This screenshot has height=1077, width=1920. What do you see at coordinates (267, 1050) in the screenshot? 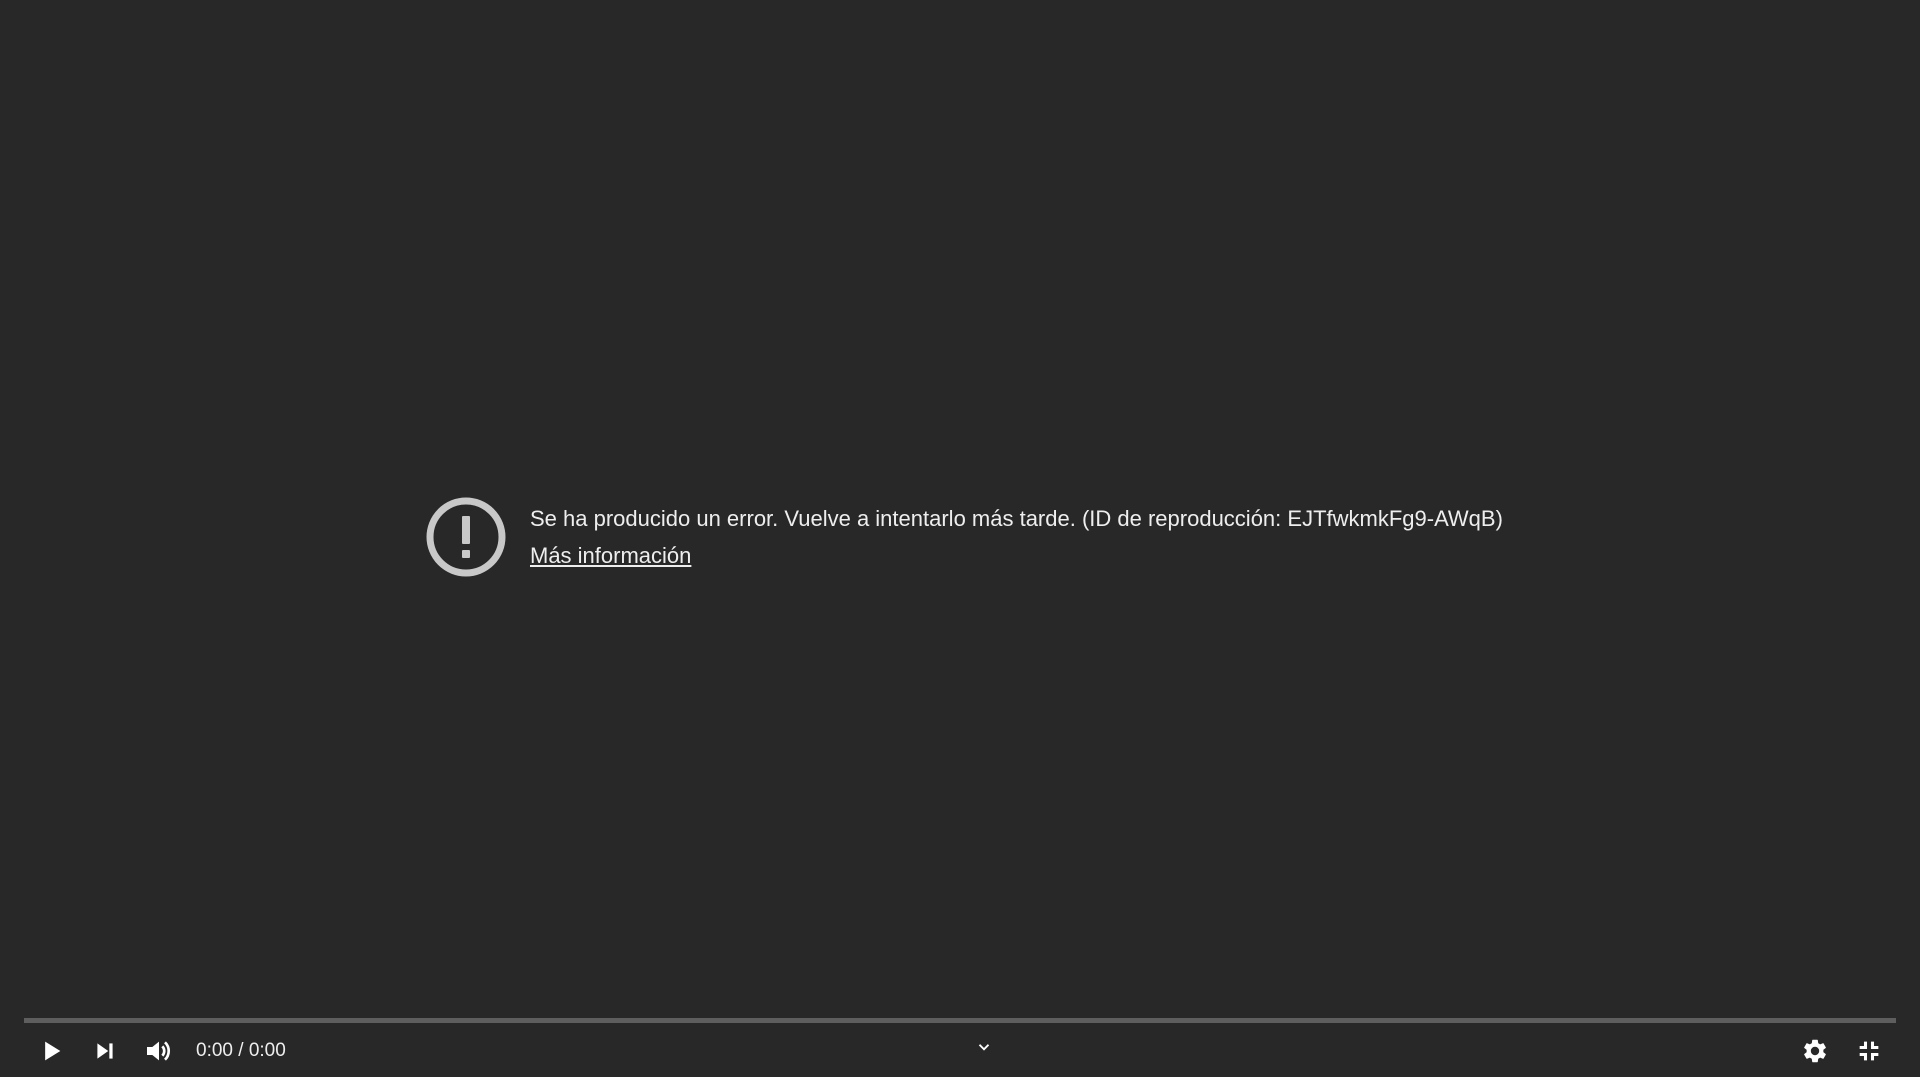
I see `time-duration: 0:00` at bounding box center [267, 1050].